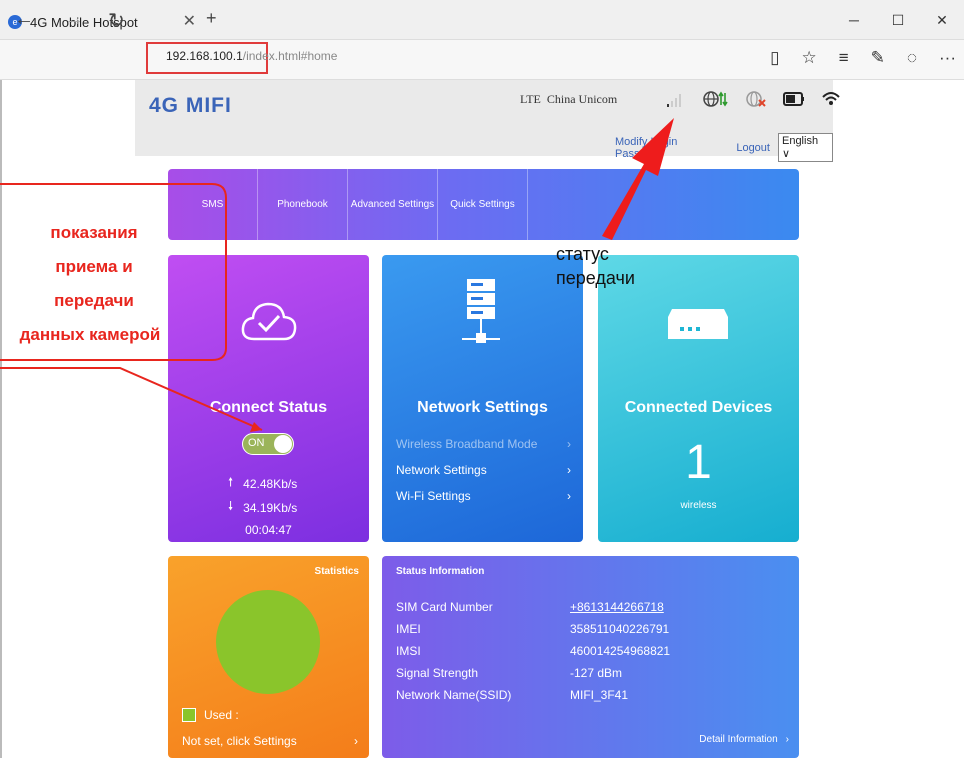 The image size is (964, 758). What do you see at coordinates (947, 58) in the screenshot?
I see `more-icon: ···` at bounding box center [947, 58].